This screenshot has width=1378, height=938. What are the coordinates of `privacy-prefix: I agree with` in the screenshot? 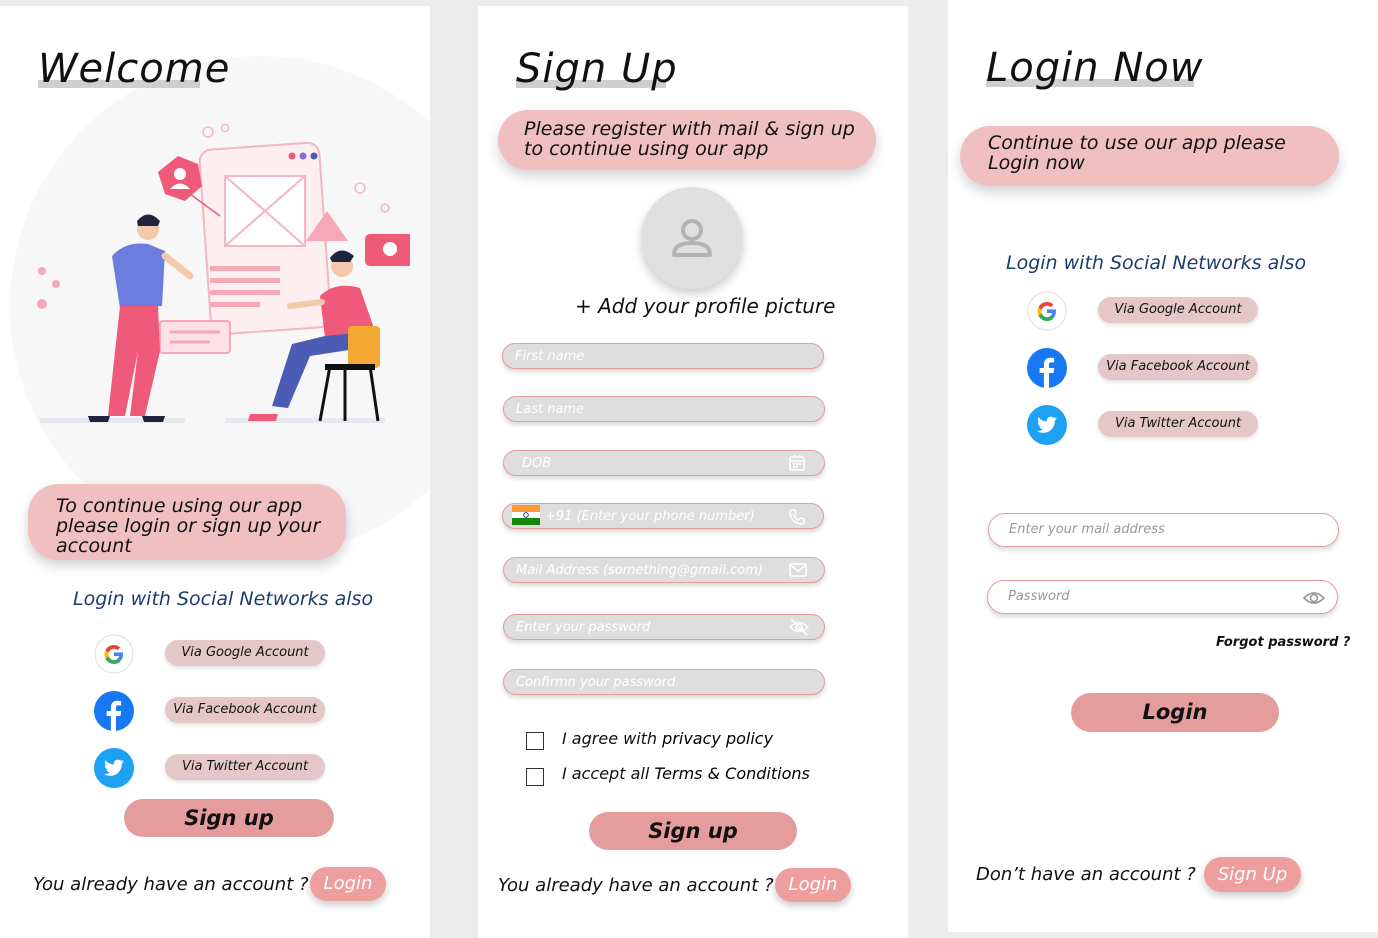 It's located at (610, 738).